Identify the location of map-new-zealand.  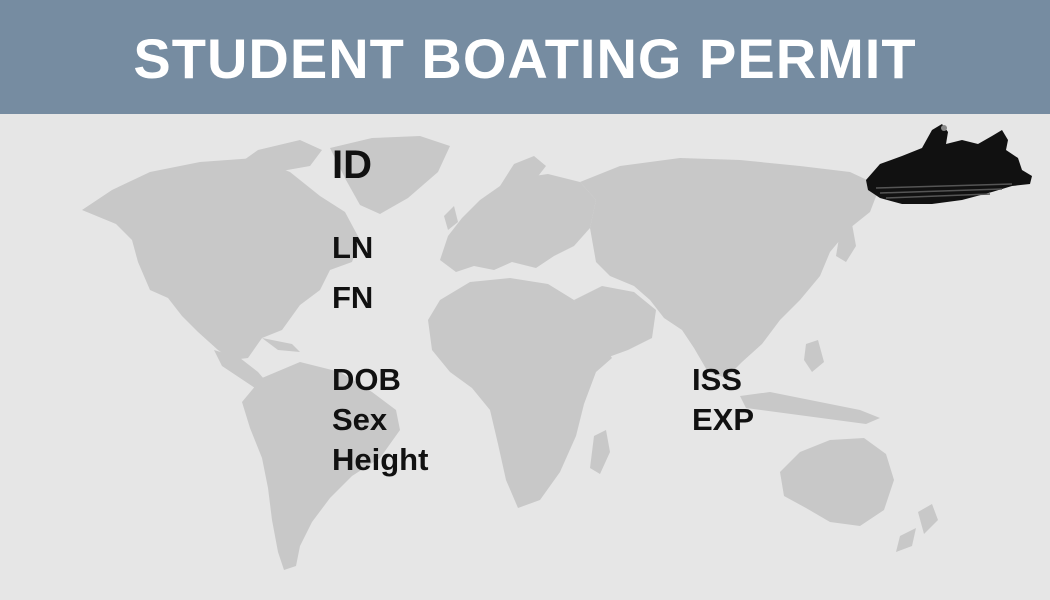
(928, 519).